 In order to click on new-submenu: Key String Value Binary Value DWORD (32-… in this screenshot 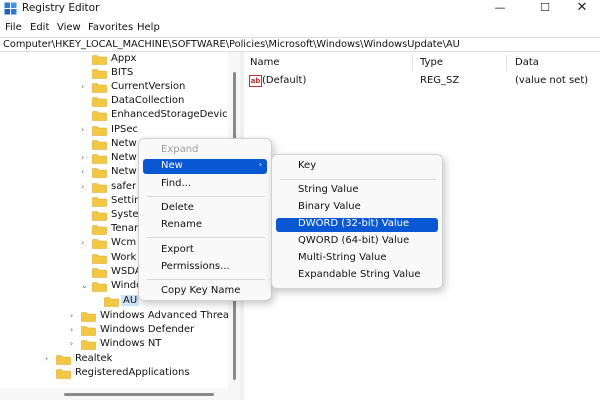, I will do `click(357, 221)`.